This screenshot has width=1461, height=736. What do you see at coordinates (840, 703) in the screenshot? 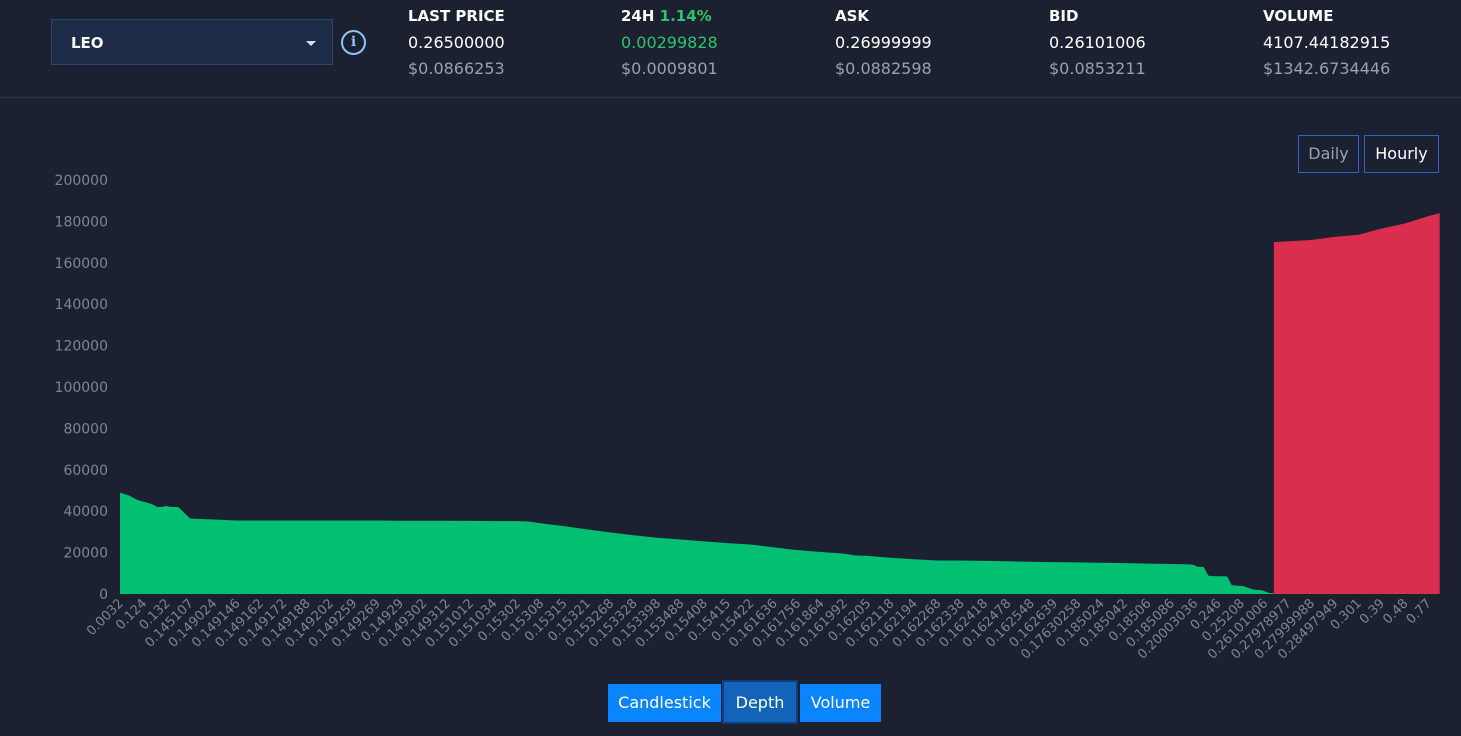
I see `tab-volume: Volume` at bounding box center [840, 703].